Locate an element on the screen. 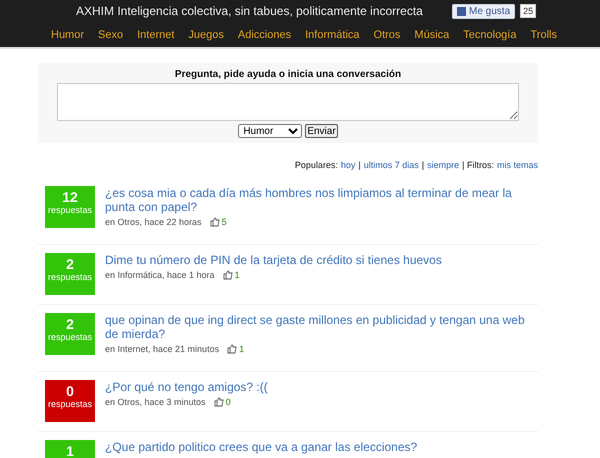 Image resolution: width=600 pixels, height=458 pixels. question-link: ¿Por qué no tengo amigos? :(( is located at coordinates (186, 387).